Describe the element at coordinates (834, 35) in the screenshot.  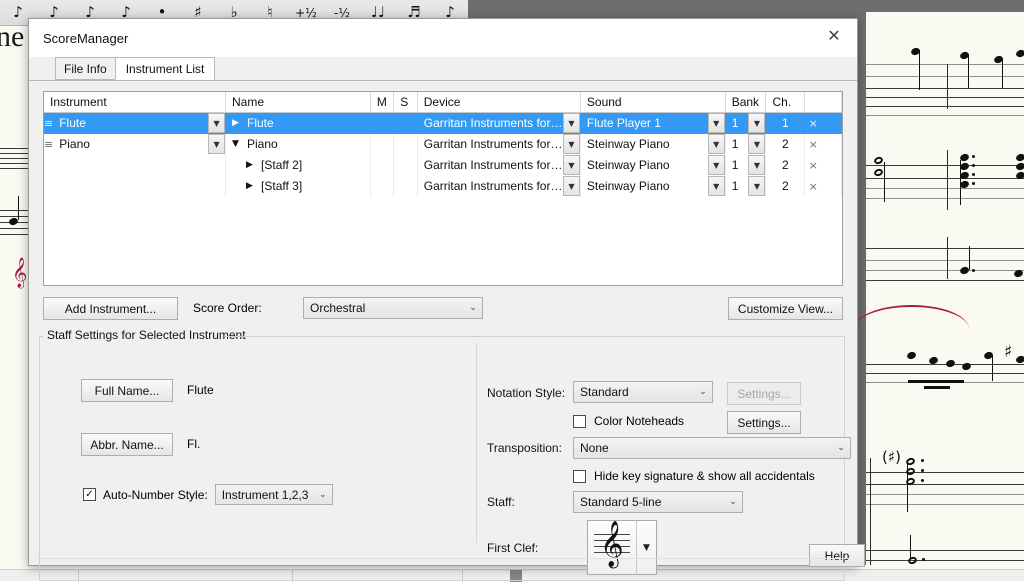
I see `close-icon: ✕` at that location.